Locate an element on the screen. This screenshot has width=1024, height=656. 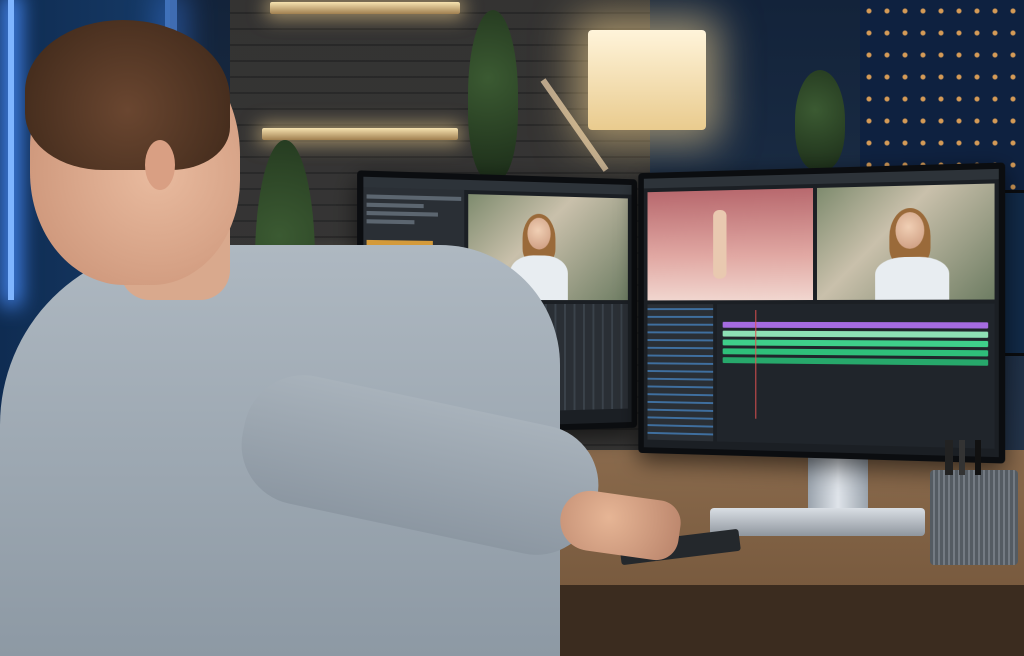
program-viewer is located at coordinates (905, 241).